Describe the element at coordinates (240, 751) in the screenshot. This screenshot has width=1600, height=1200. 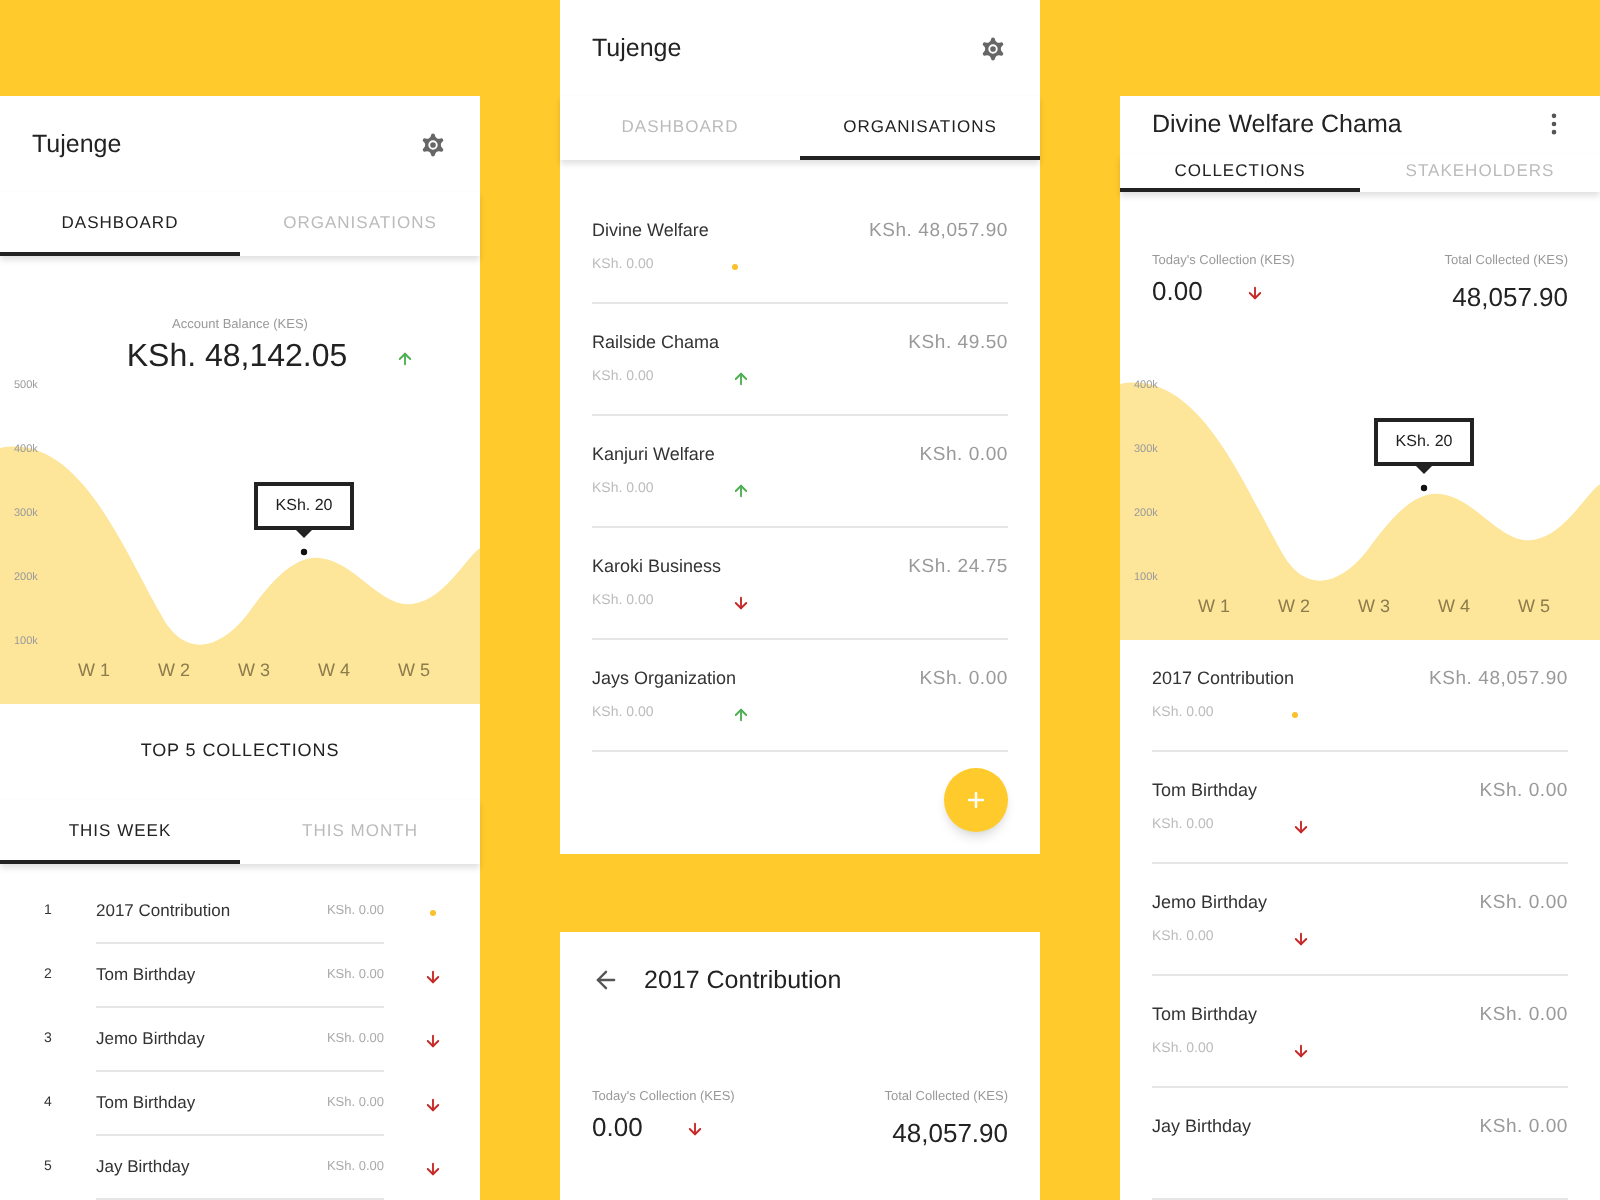
I see `section-title: TOP 5 COLLECTIONS` at that location.